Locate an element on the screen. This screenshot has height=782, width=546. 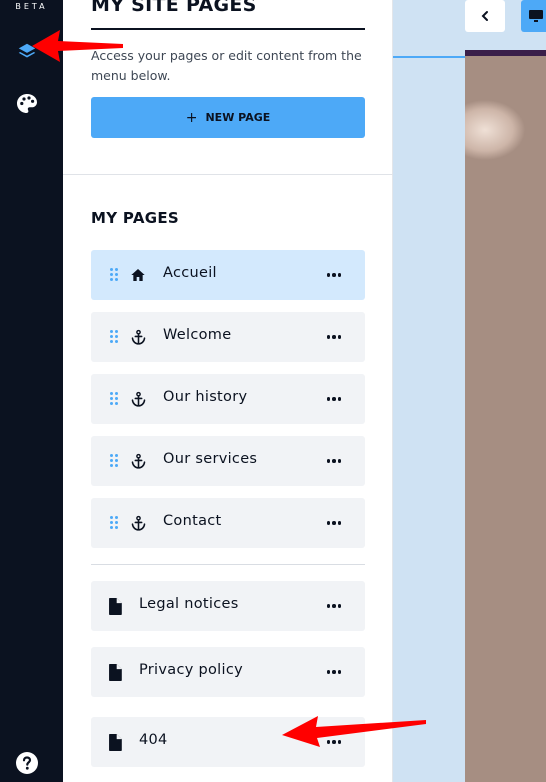
page-item-legal-notices: Legal notices is located at coordinates (228, 606).